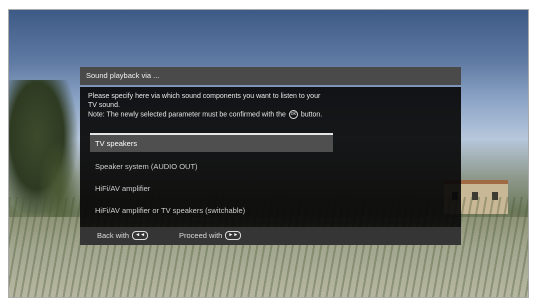 The image size is (533, 302). What do you see at coordinates (293, 114) in the screenshot?
I see `ok-button-icon: ok` at bounding box center [293, 114].